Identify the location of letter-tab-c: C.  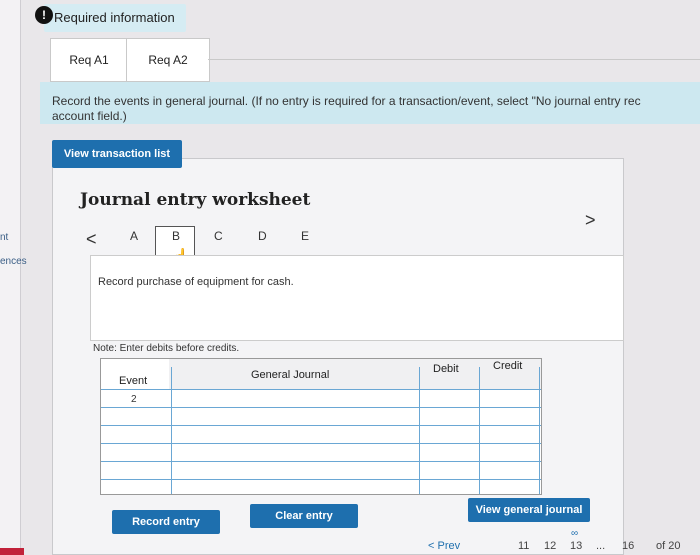
(218, 236).